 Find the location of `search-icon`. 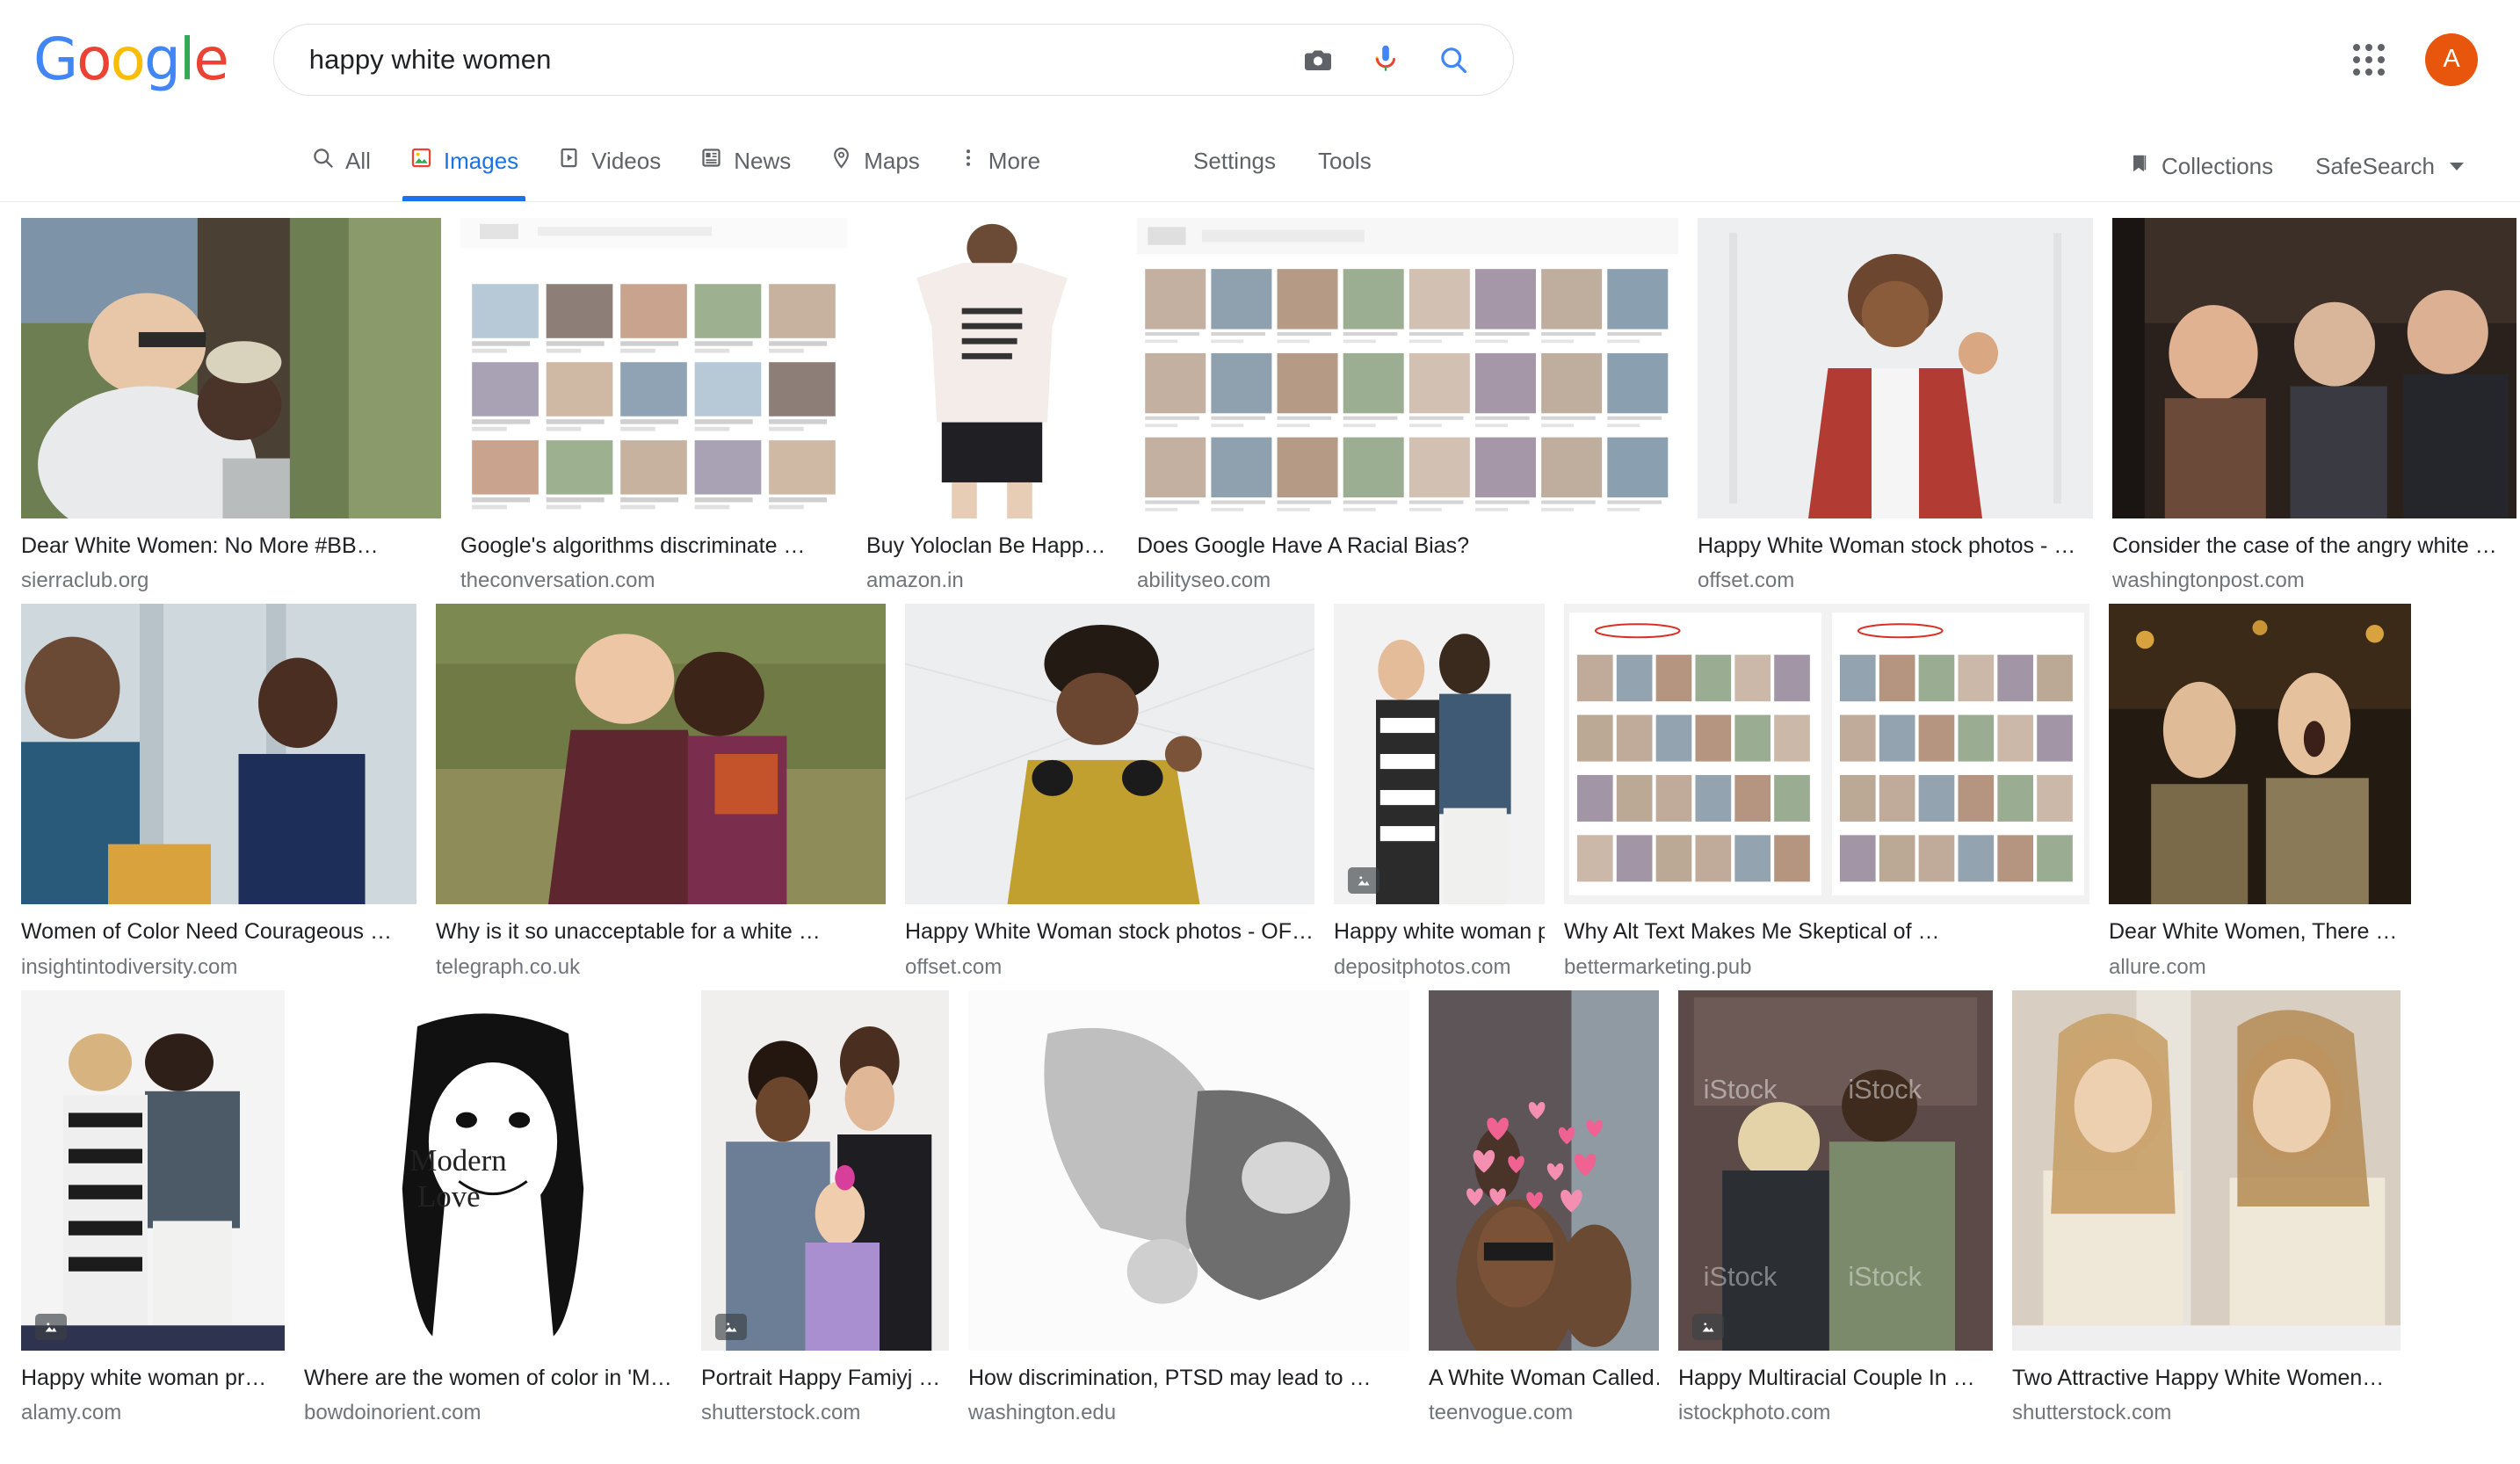

search-icon is located at coordinates (323, 161).